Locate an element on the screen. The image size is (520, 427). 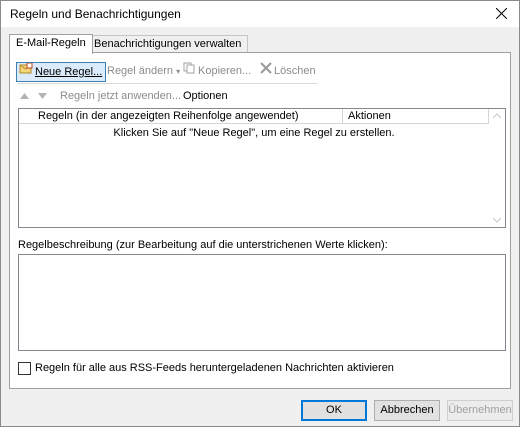
move-down-button is located at coordinates (42, 96).